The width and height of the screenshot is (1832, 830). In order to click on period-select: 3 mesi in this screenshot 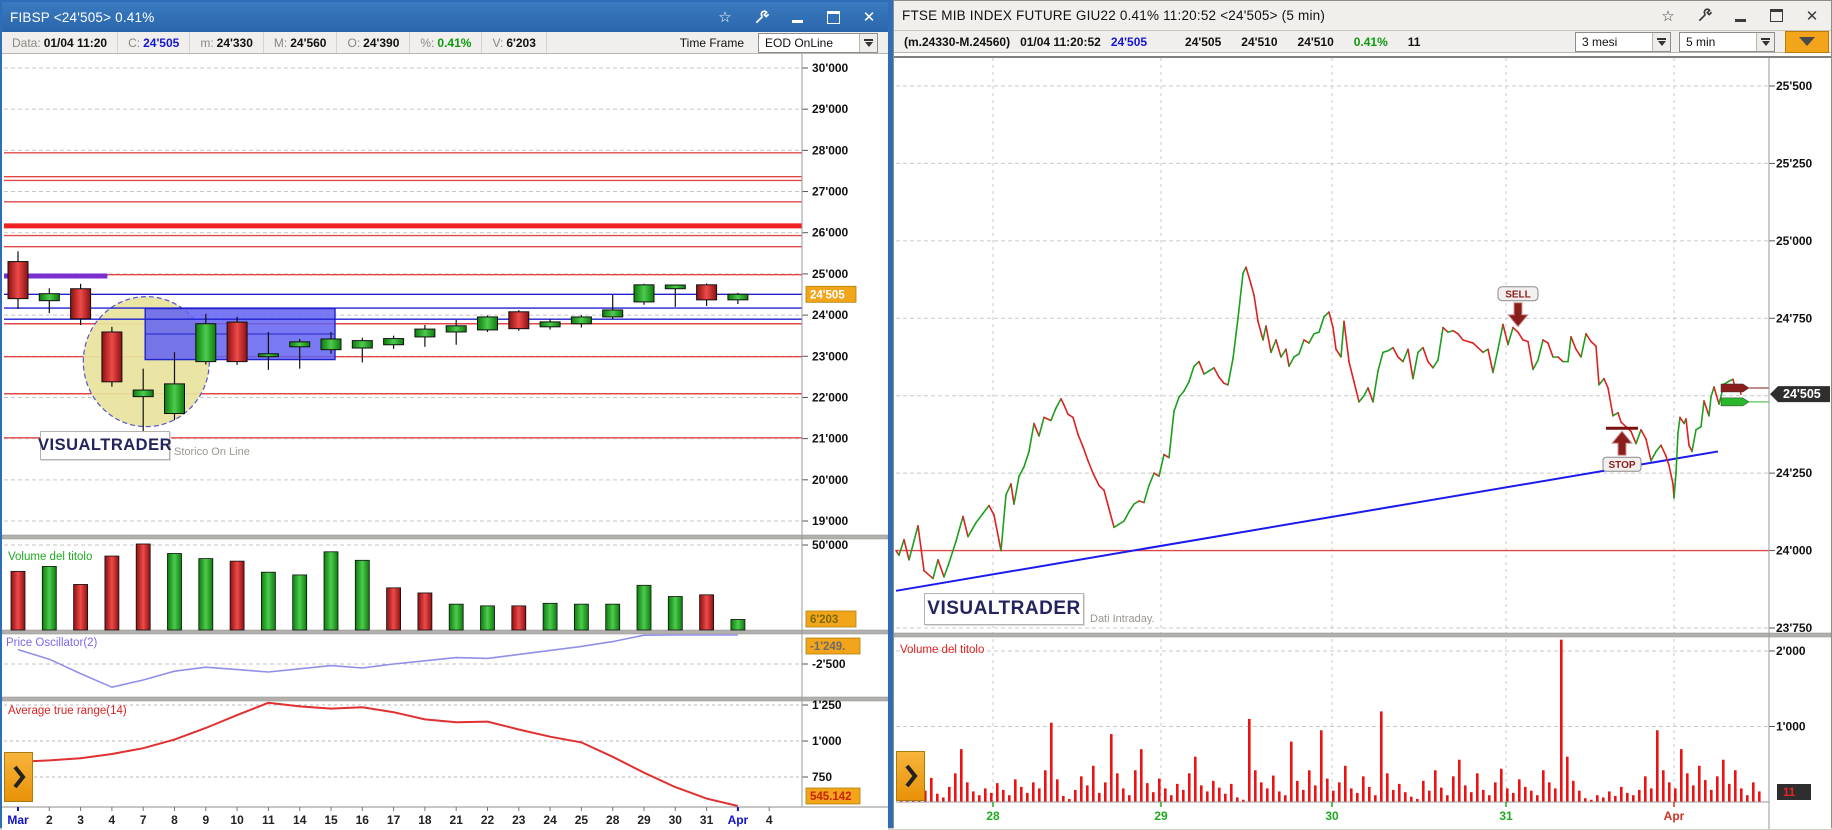, I will do `click(1623, 41)`.